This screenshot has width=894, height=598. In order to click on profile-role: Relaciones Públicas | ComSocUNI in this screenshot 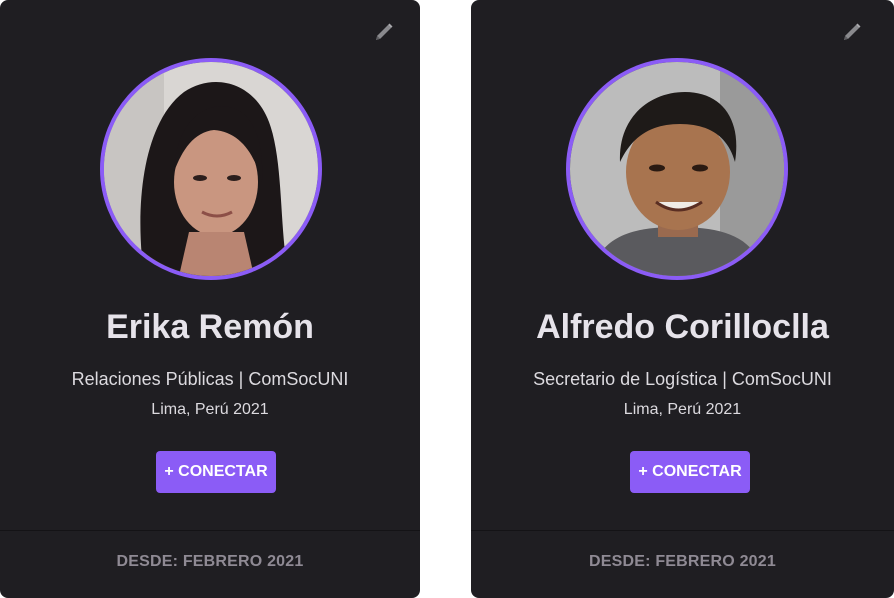, I will do `click(210, 379)`.